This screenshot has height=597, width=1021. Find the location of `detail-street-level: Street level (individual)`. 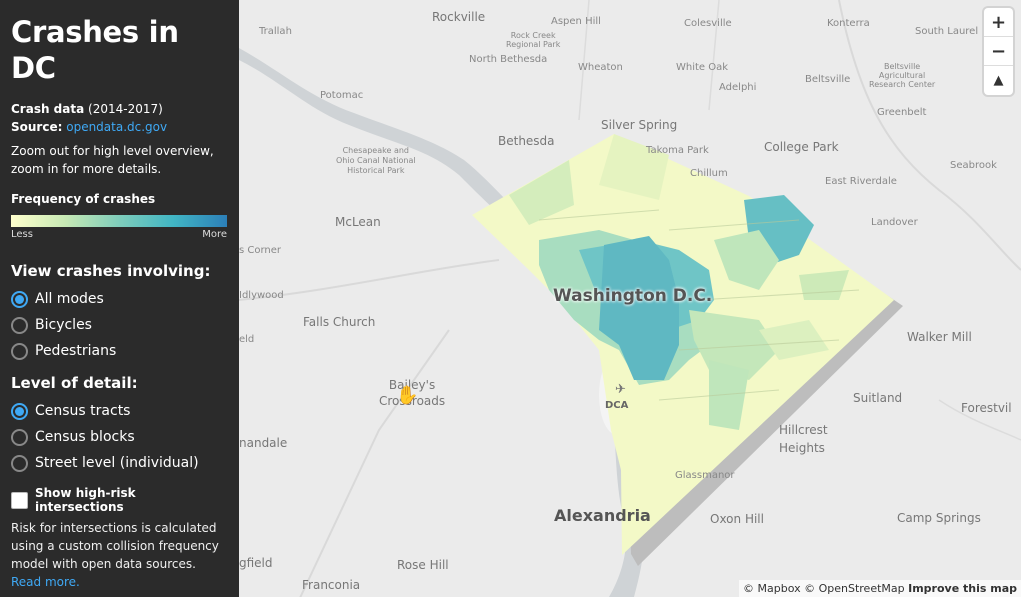

detail-street-level: Street level (individual) is located at coordinates (119, 463).